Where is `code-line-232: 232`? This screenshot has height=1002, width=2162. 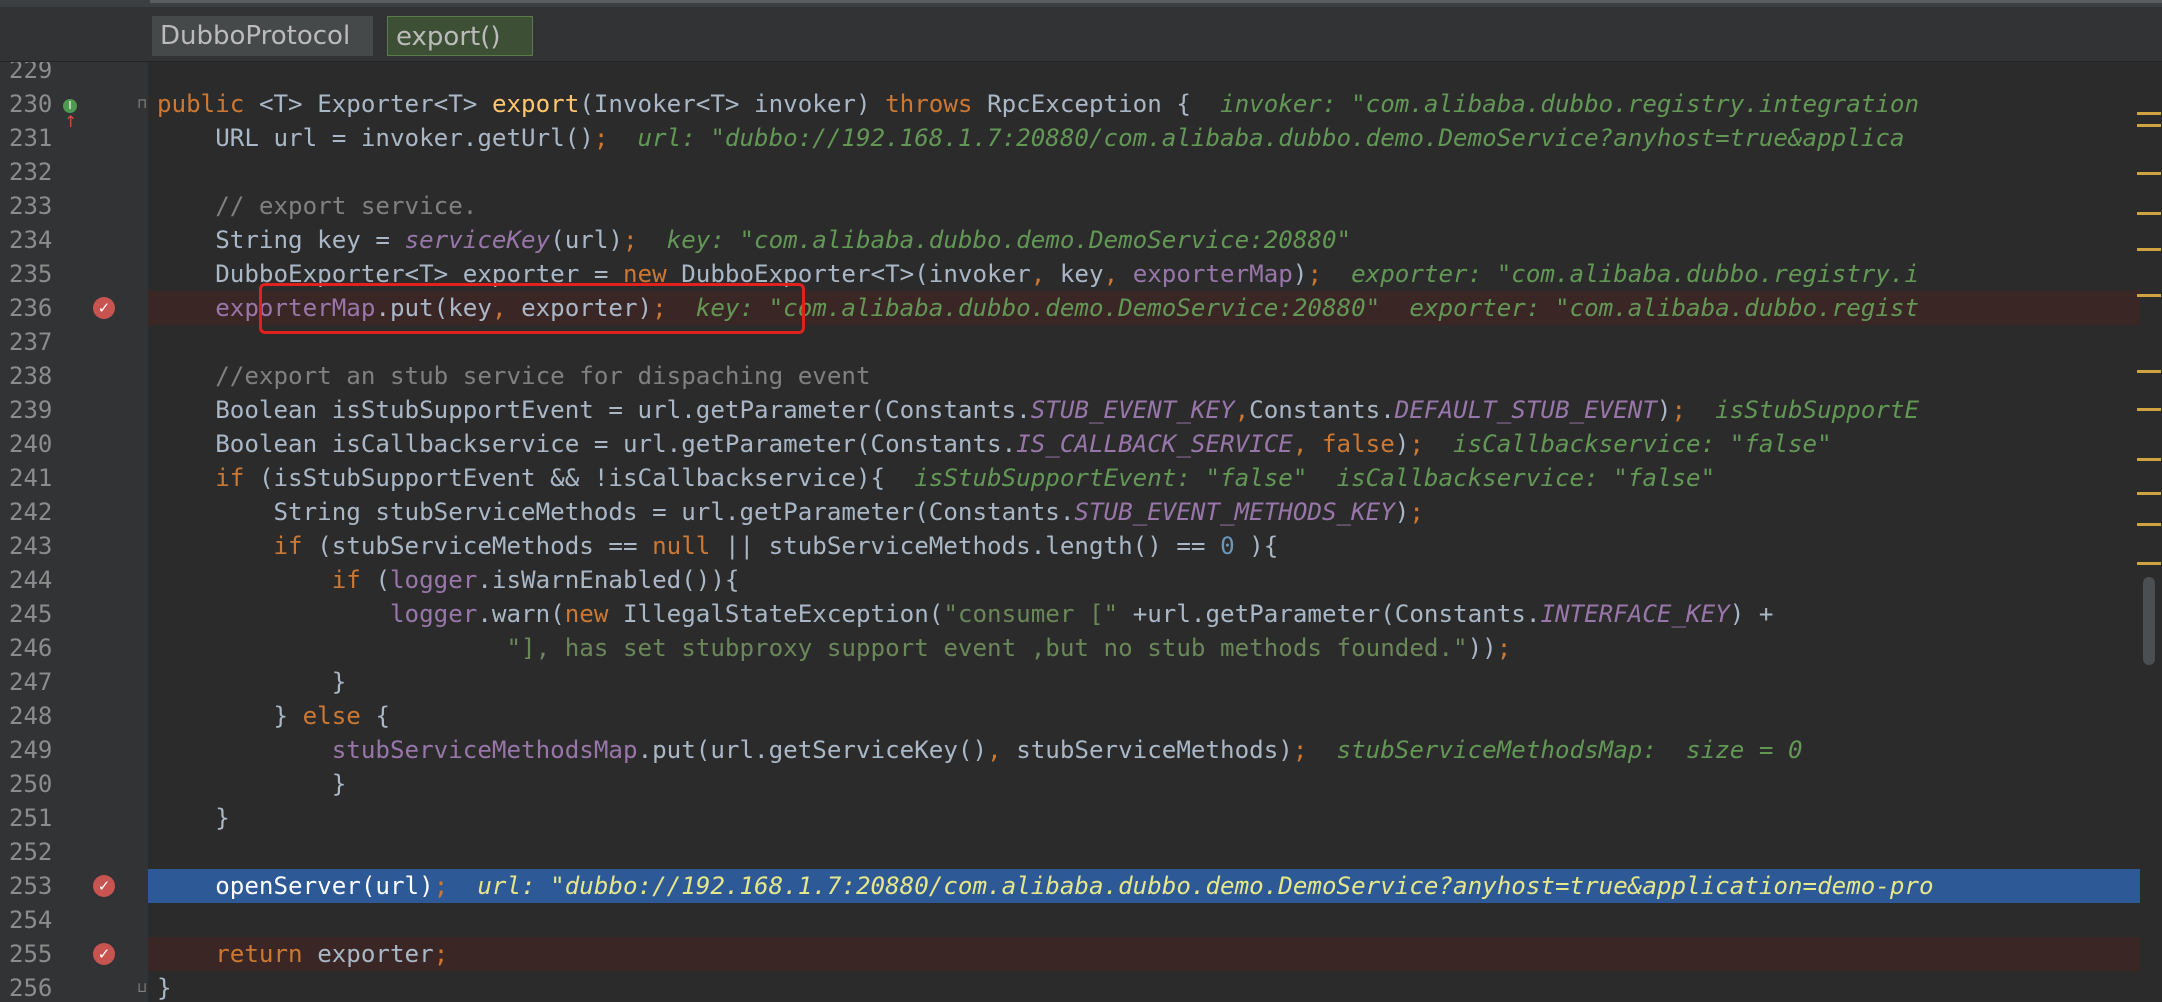 code-line-232: 232 is located at coordinates (1081, 172).